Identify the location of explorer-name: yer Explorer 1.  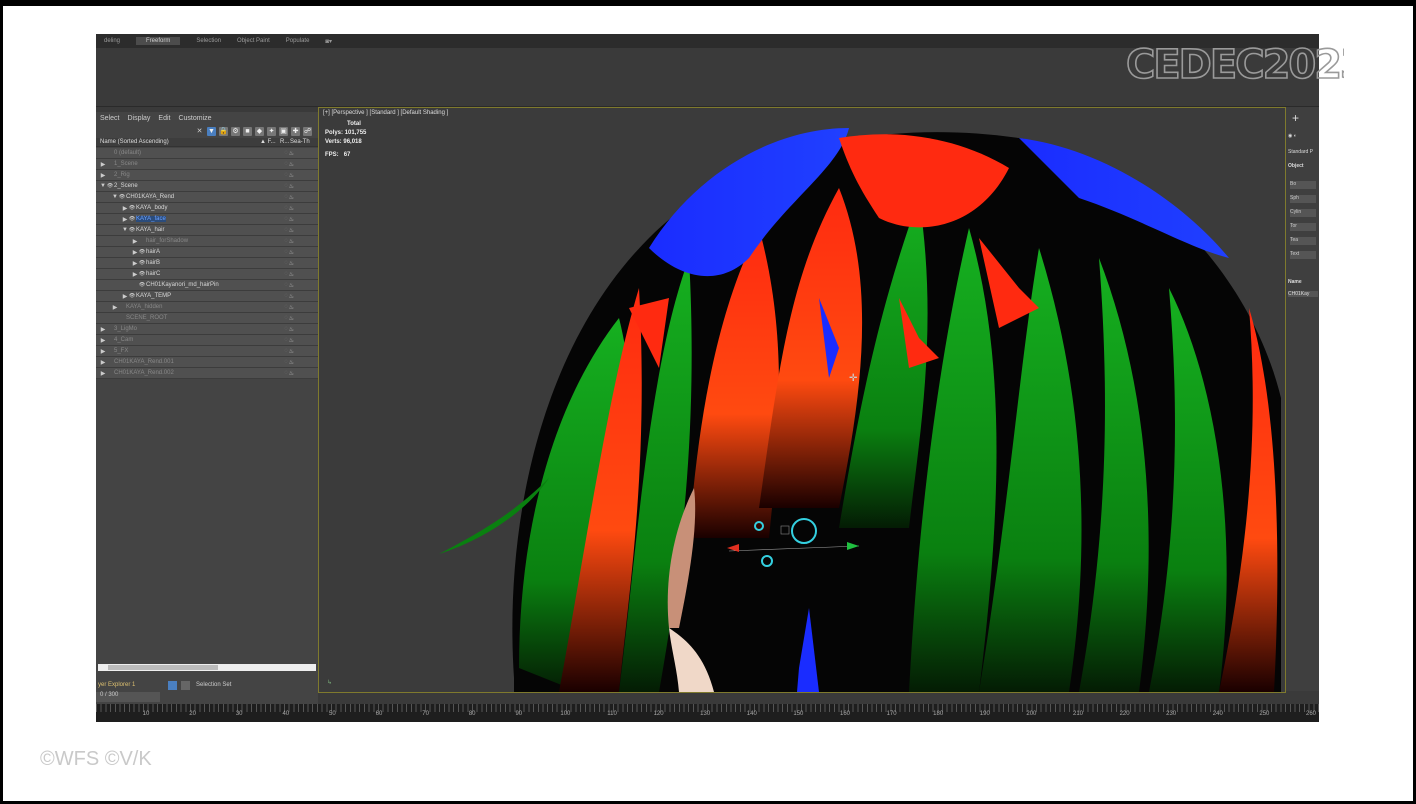
(132, 685).